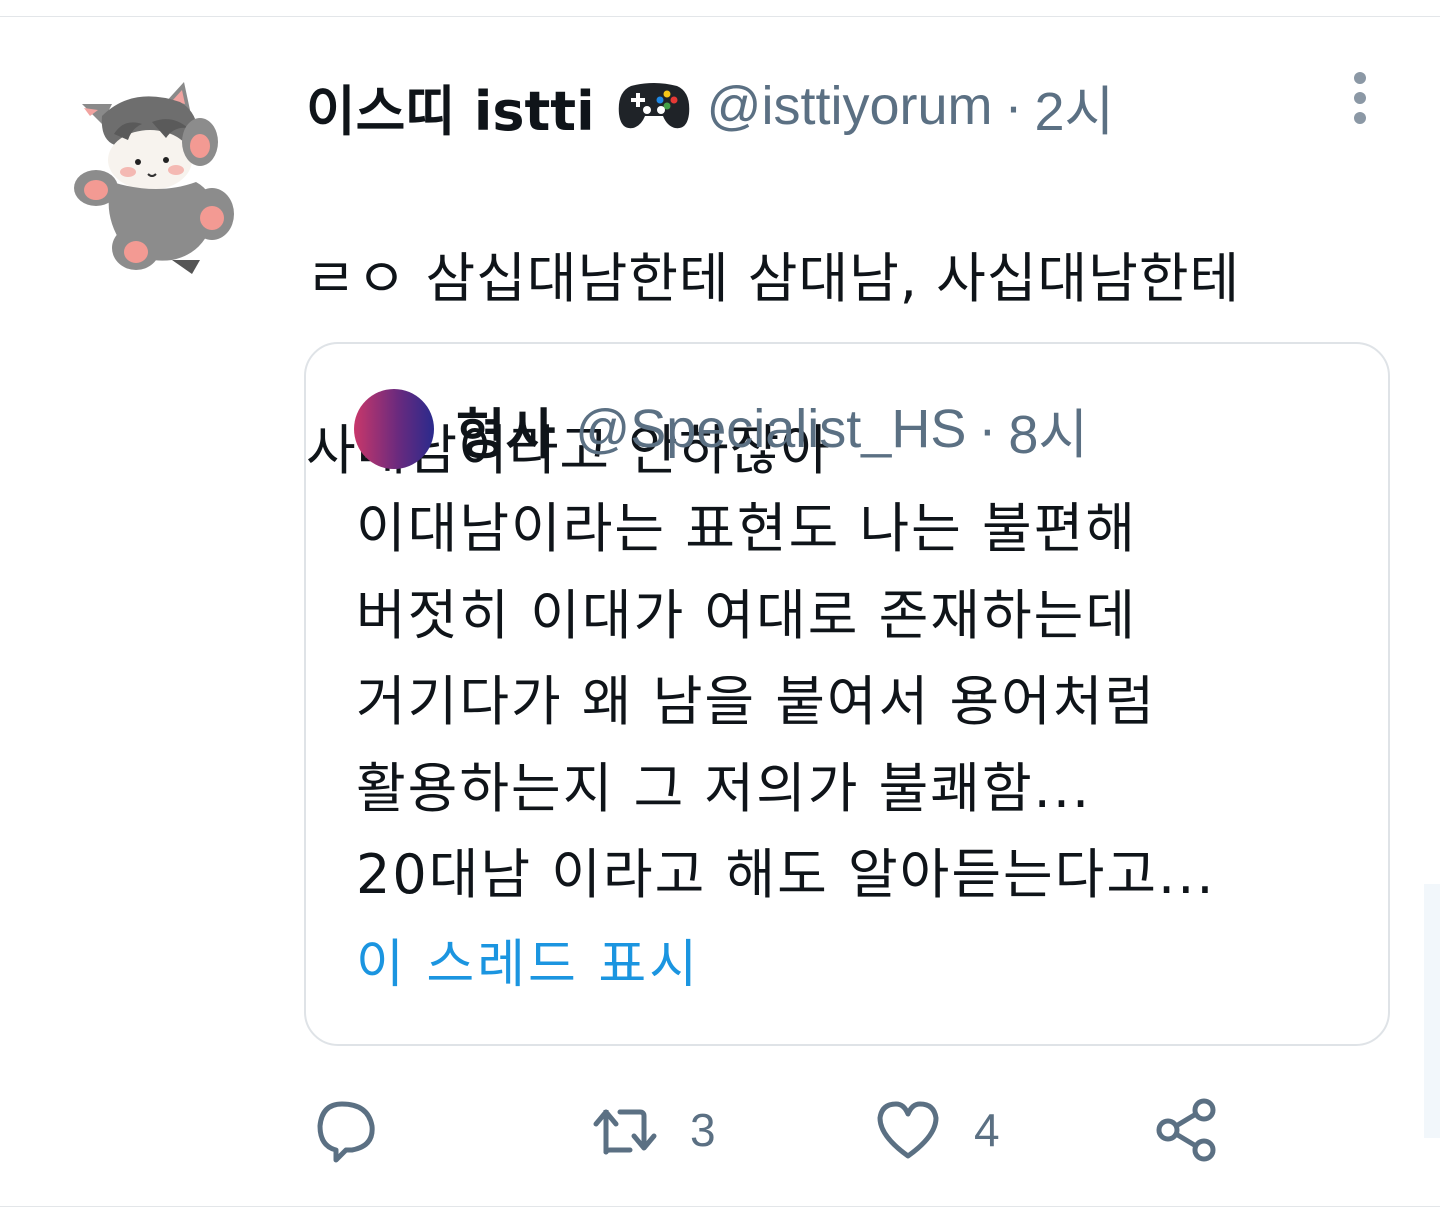 The height and width of the screenshot is (1232, 1440). Describe the element at coordinates (720, 16) in the screenshot. I see `top-divider` at that location.